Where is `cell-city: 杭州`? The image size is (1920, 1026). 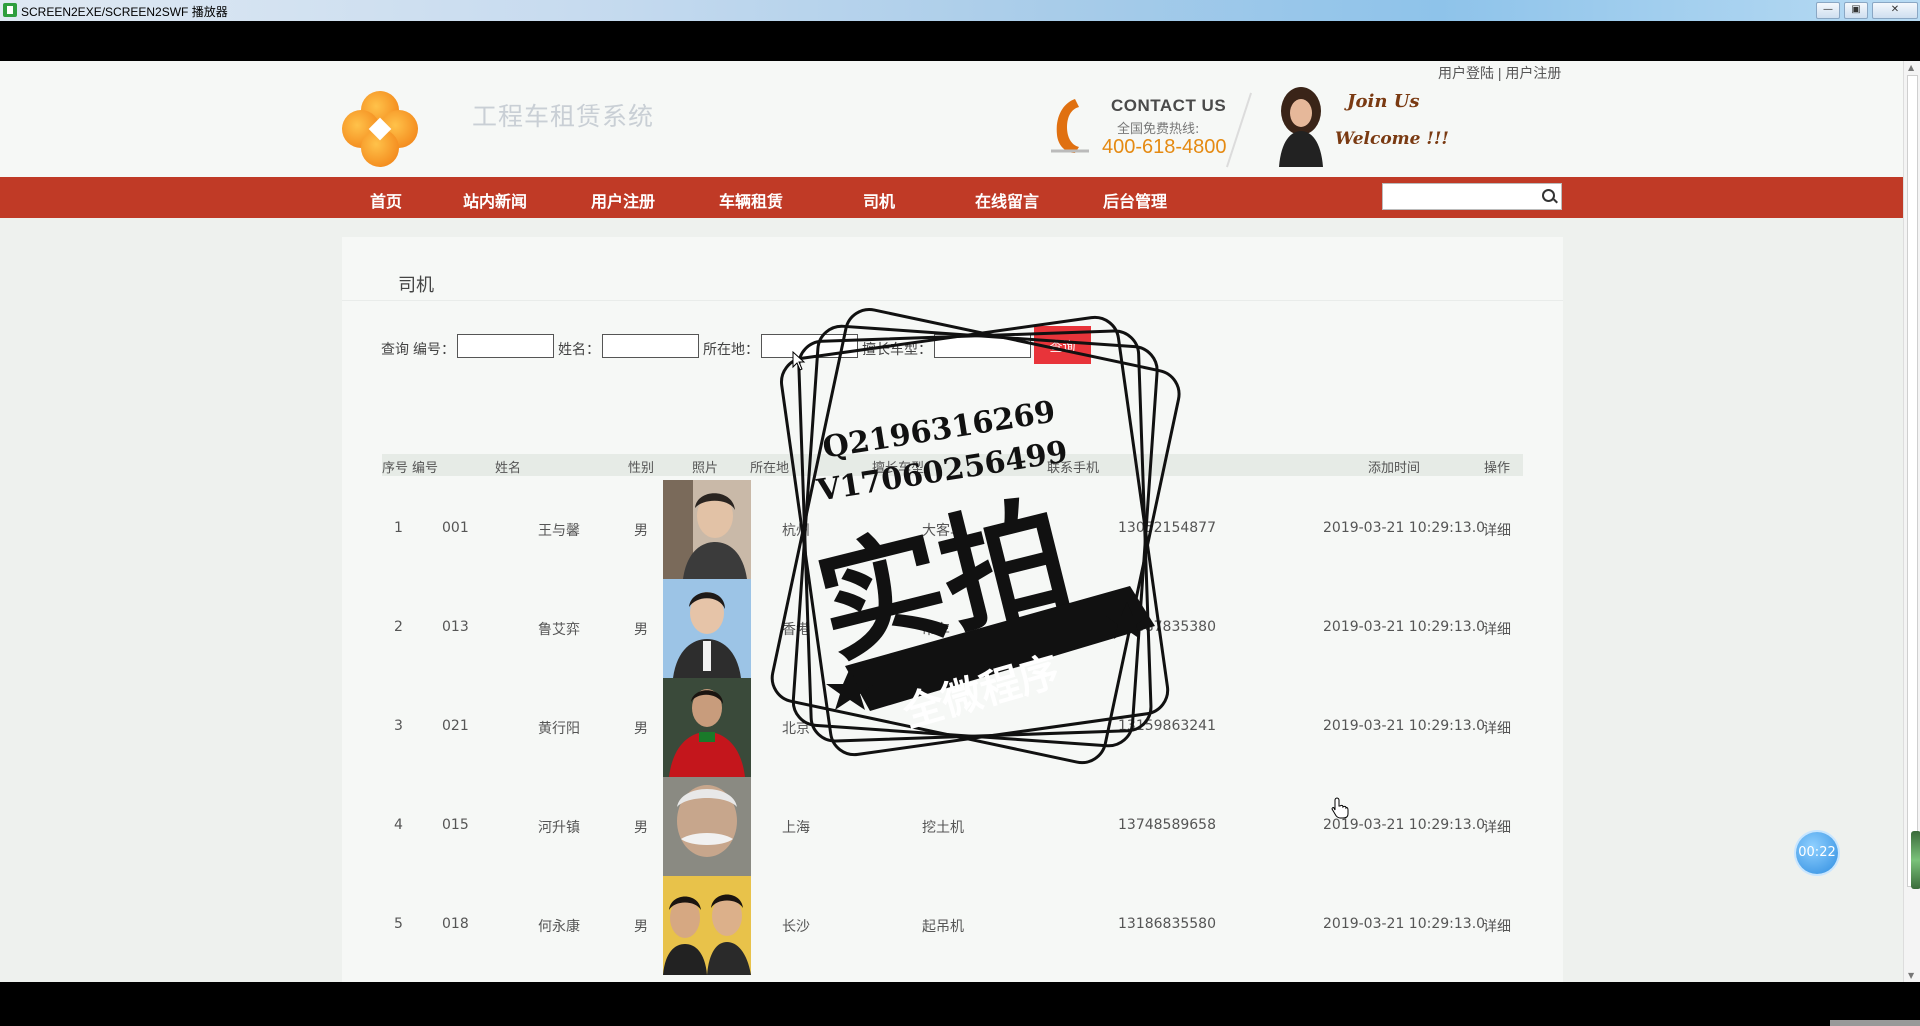 cell-city: 杭州 is located at coordinates (796, 531).